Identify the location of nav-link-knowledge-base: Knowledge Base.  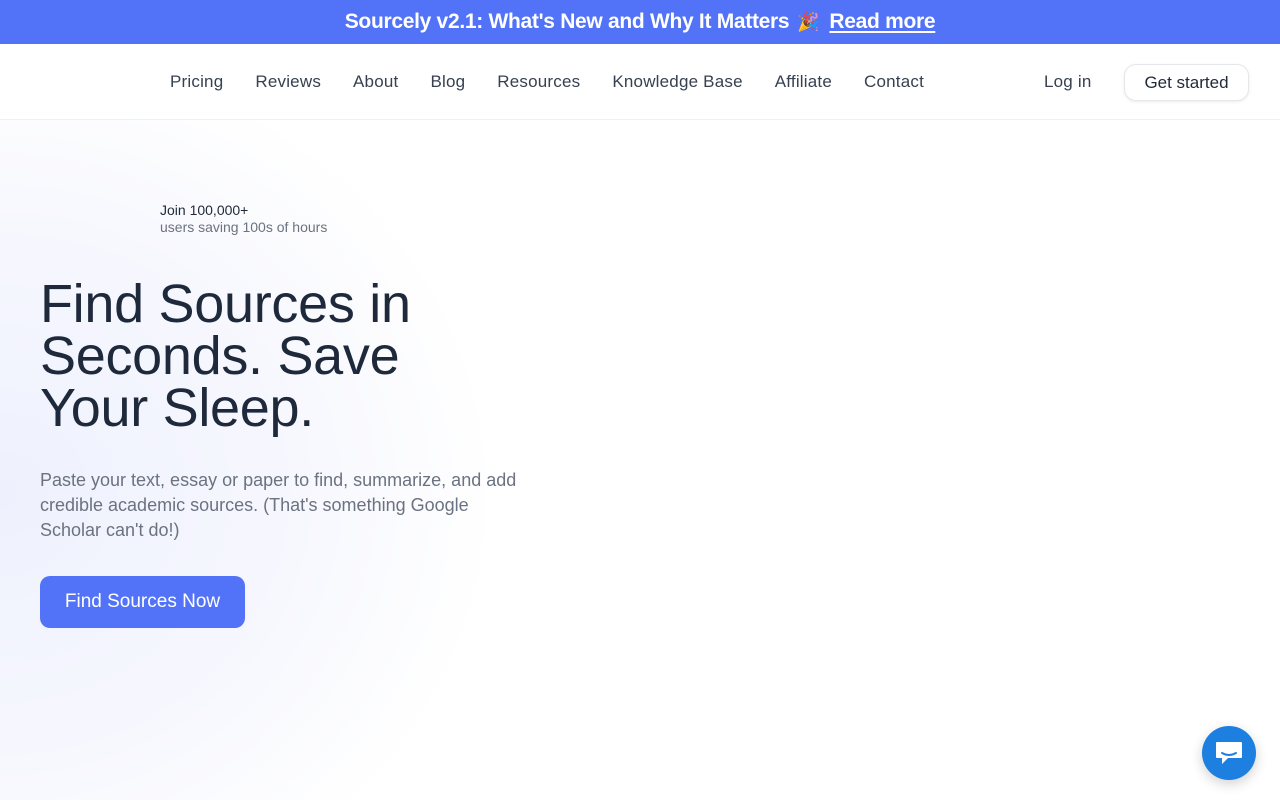
(677, 82).